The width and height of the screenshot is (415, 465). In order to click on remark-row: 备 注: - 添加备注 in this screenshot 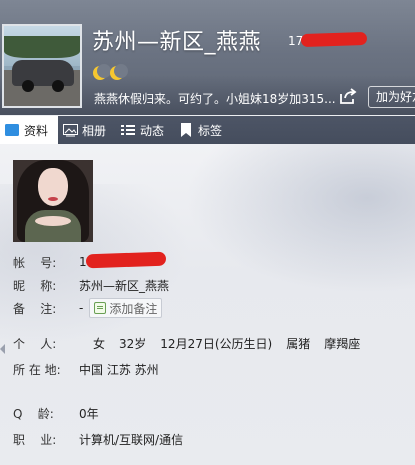, I will do `click(88, 308)`.